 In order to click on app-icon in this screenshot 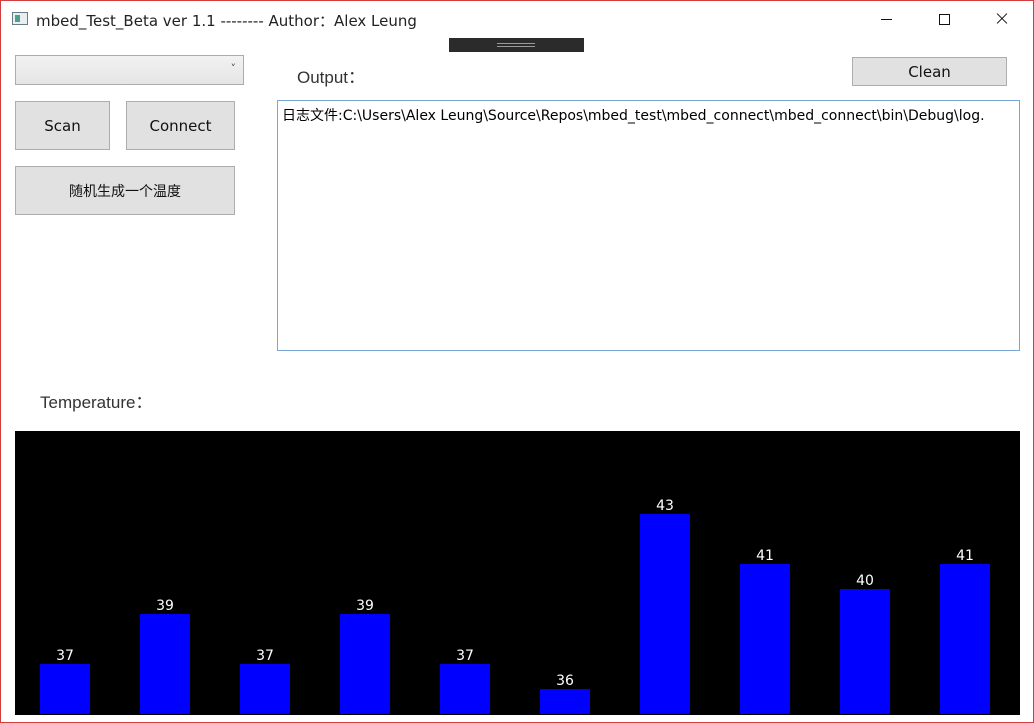, I will do `click(20, 18)`.